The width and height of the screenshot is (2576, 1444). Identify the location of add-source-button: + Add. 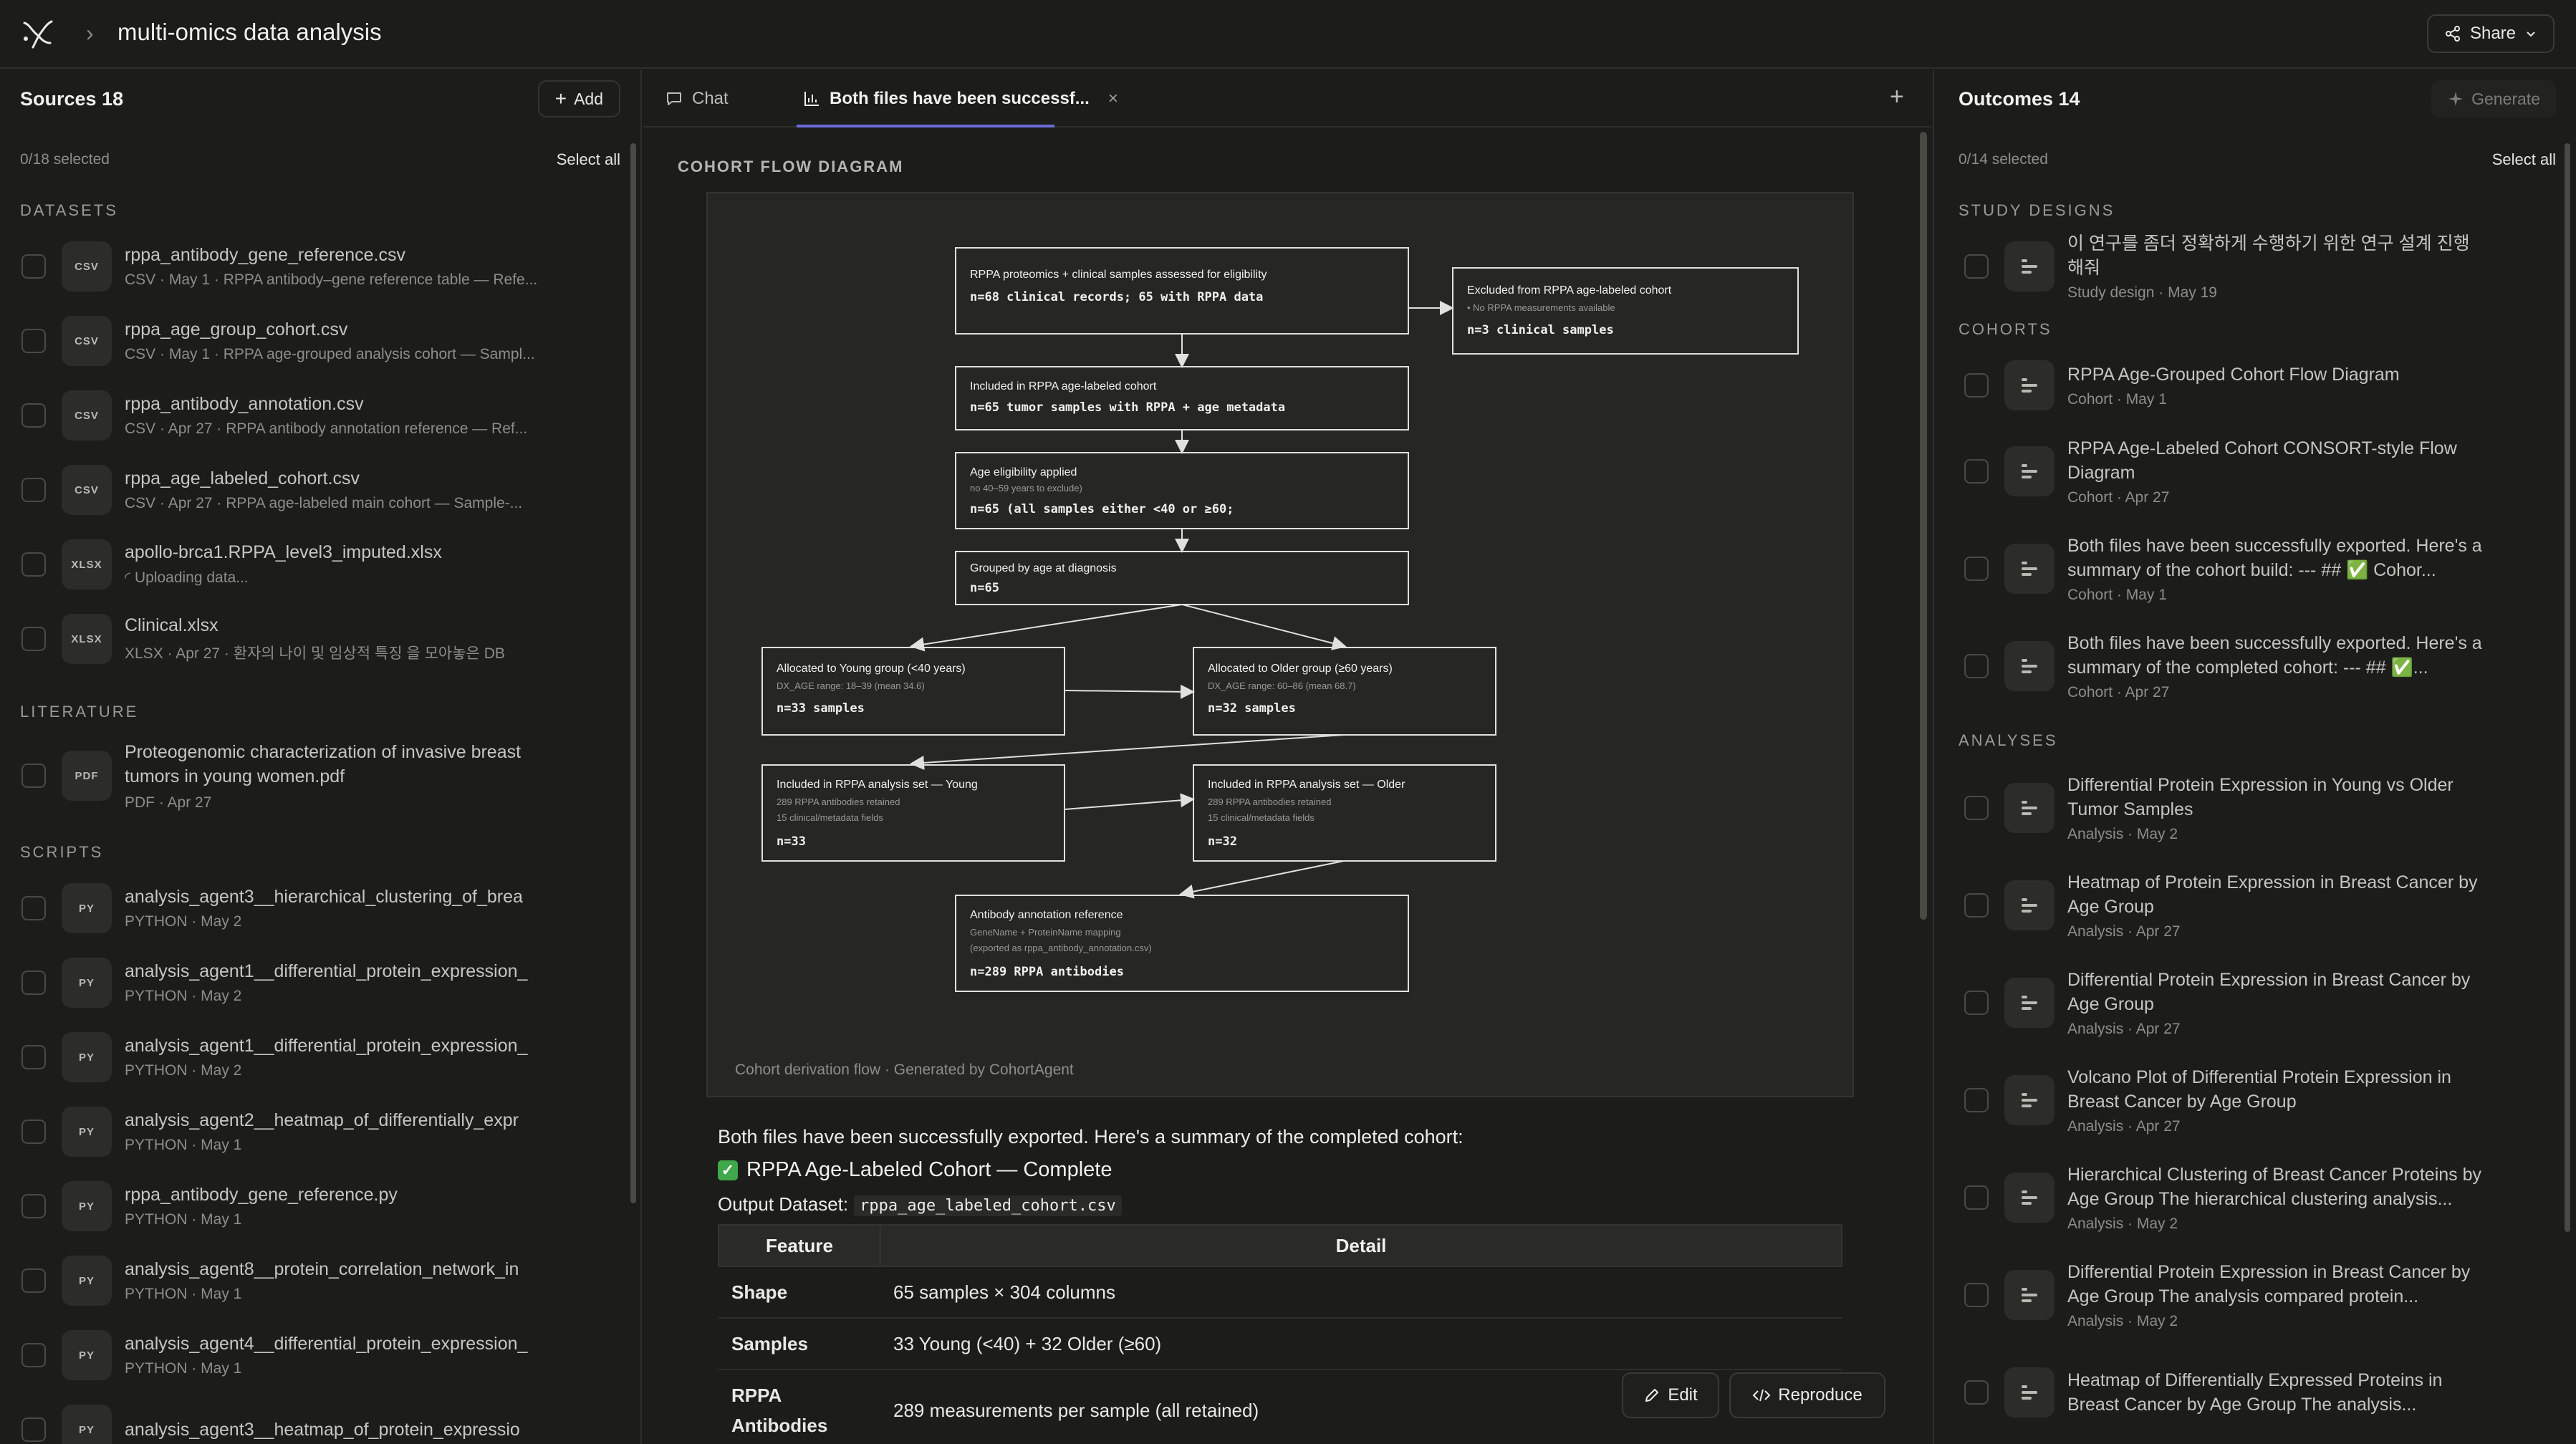
(579, 98).